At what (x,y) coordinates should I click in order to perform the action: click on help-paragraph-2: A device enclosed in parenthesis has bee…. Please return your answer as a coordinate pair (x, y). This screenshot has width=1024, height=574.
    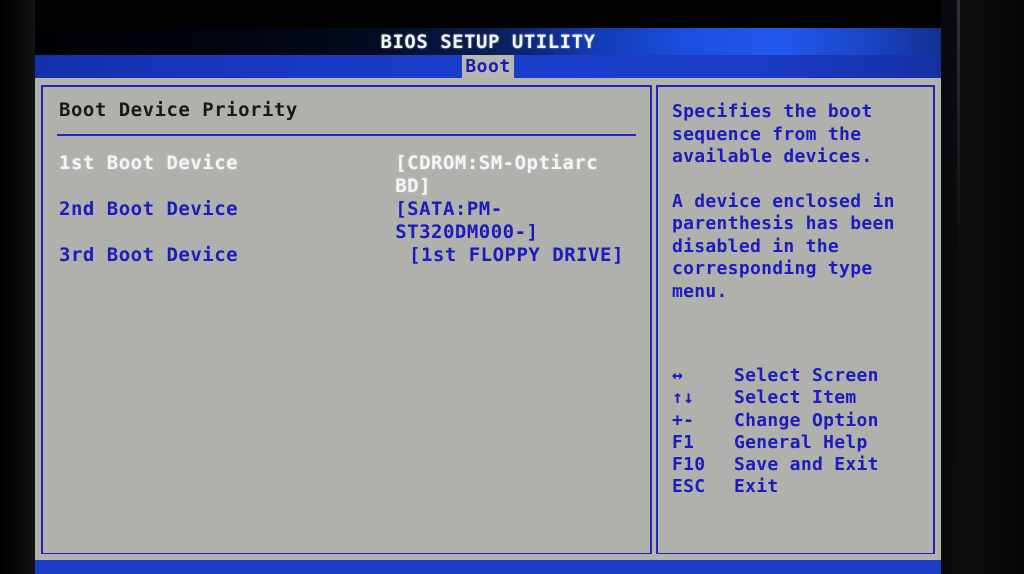
    Looking at the image, I should click on (783, 246).